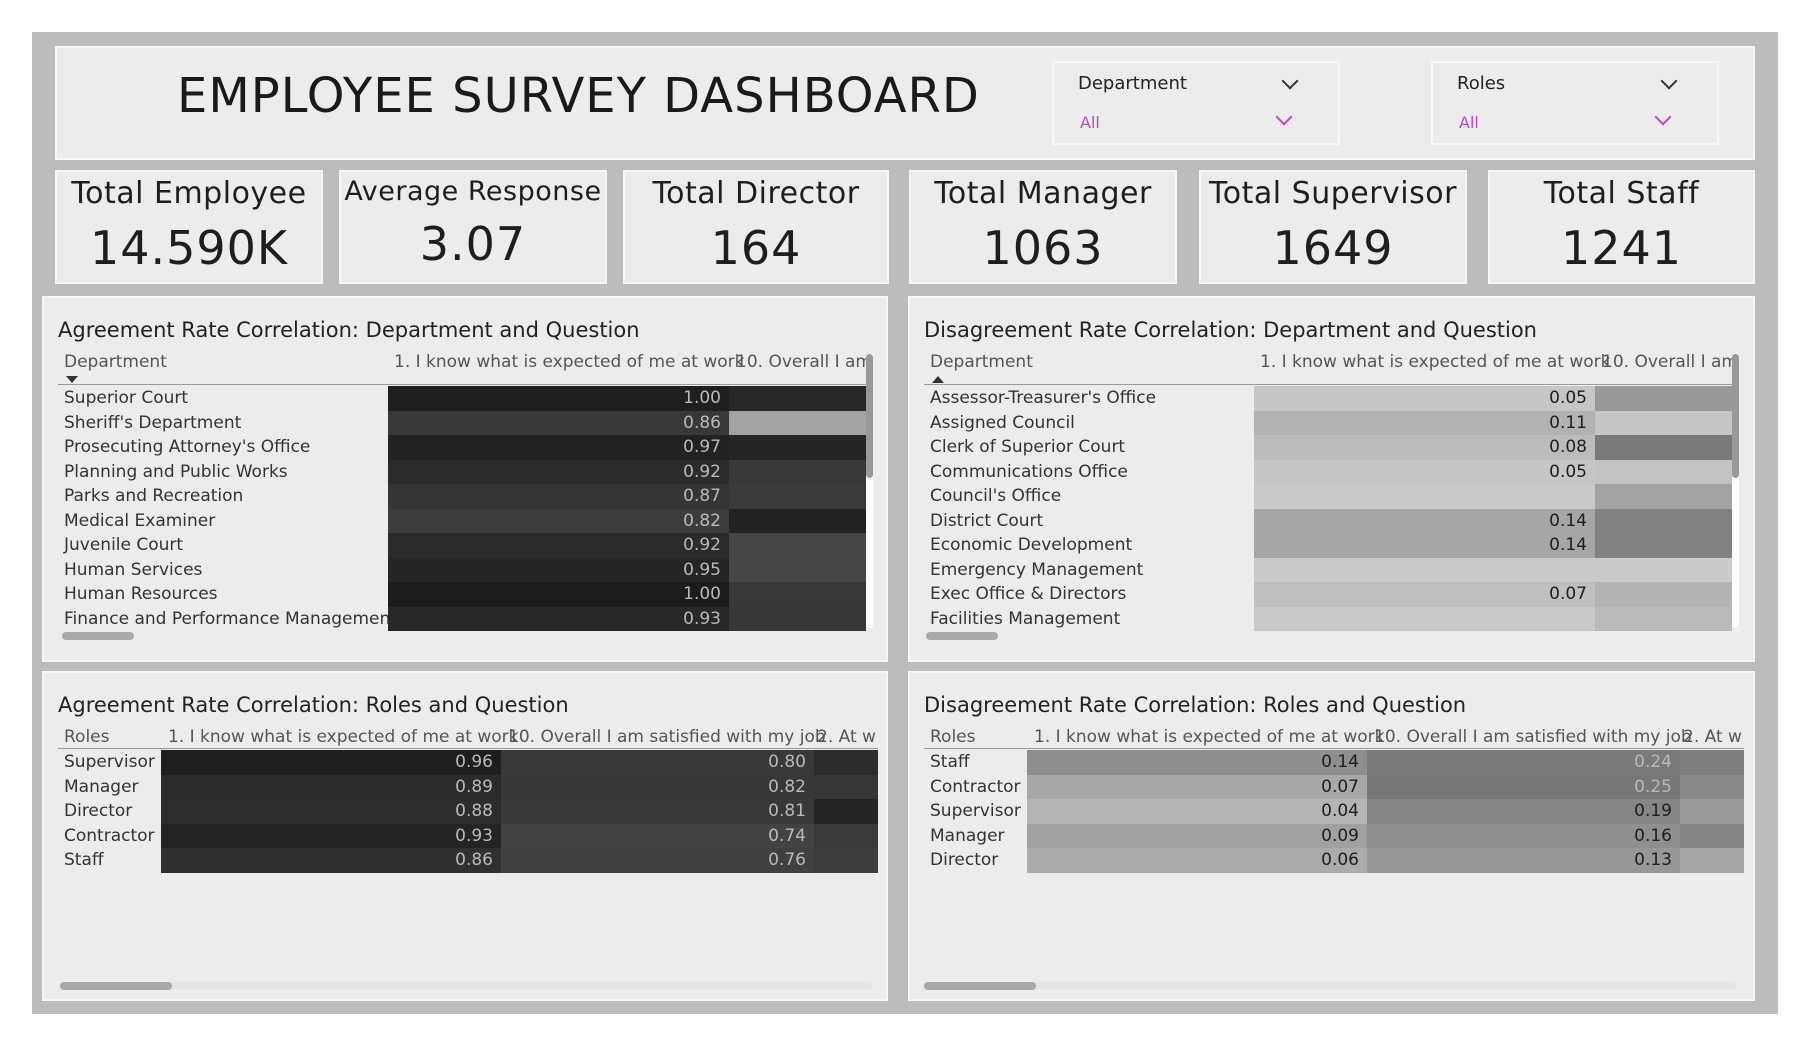 This screenshot has width=1800, height=1040. I want to click on matrix-cell: 0.04, so click(1197, 811).